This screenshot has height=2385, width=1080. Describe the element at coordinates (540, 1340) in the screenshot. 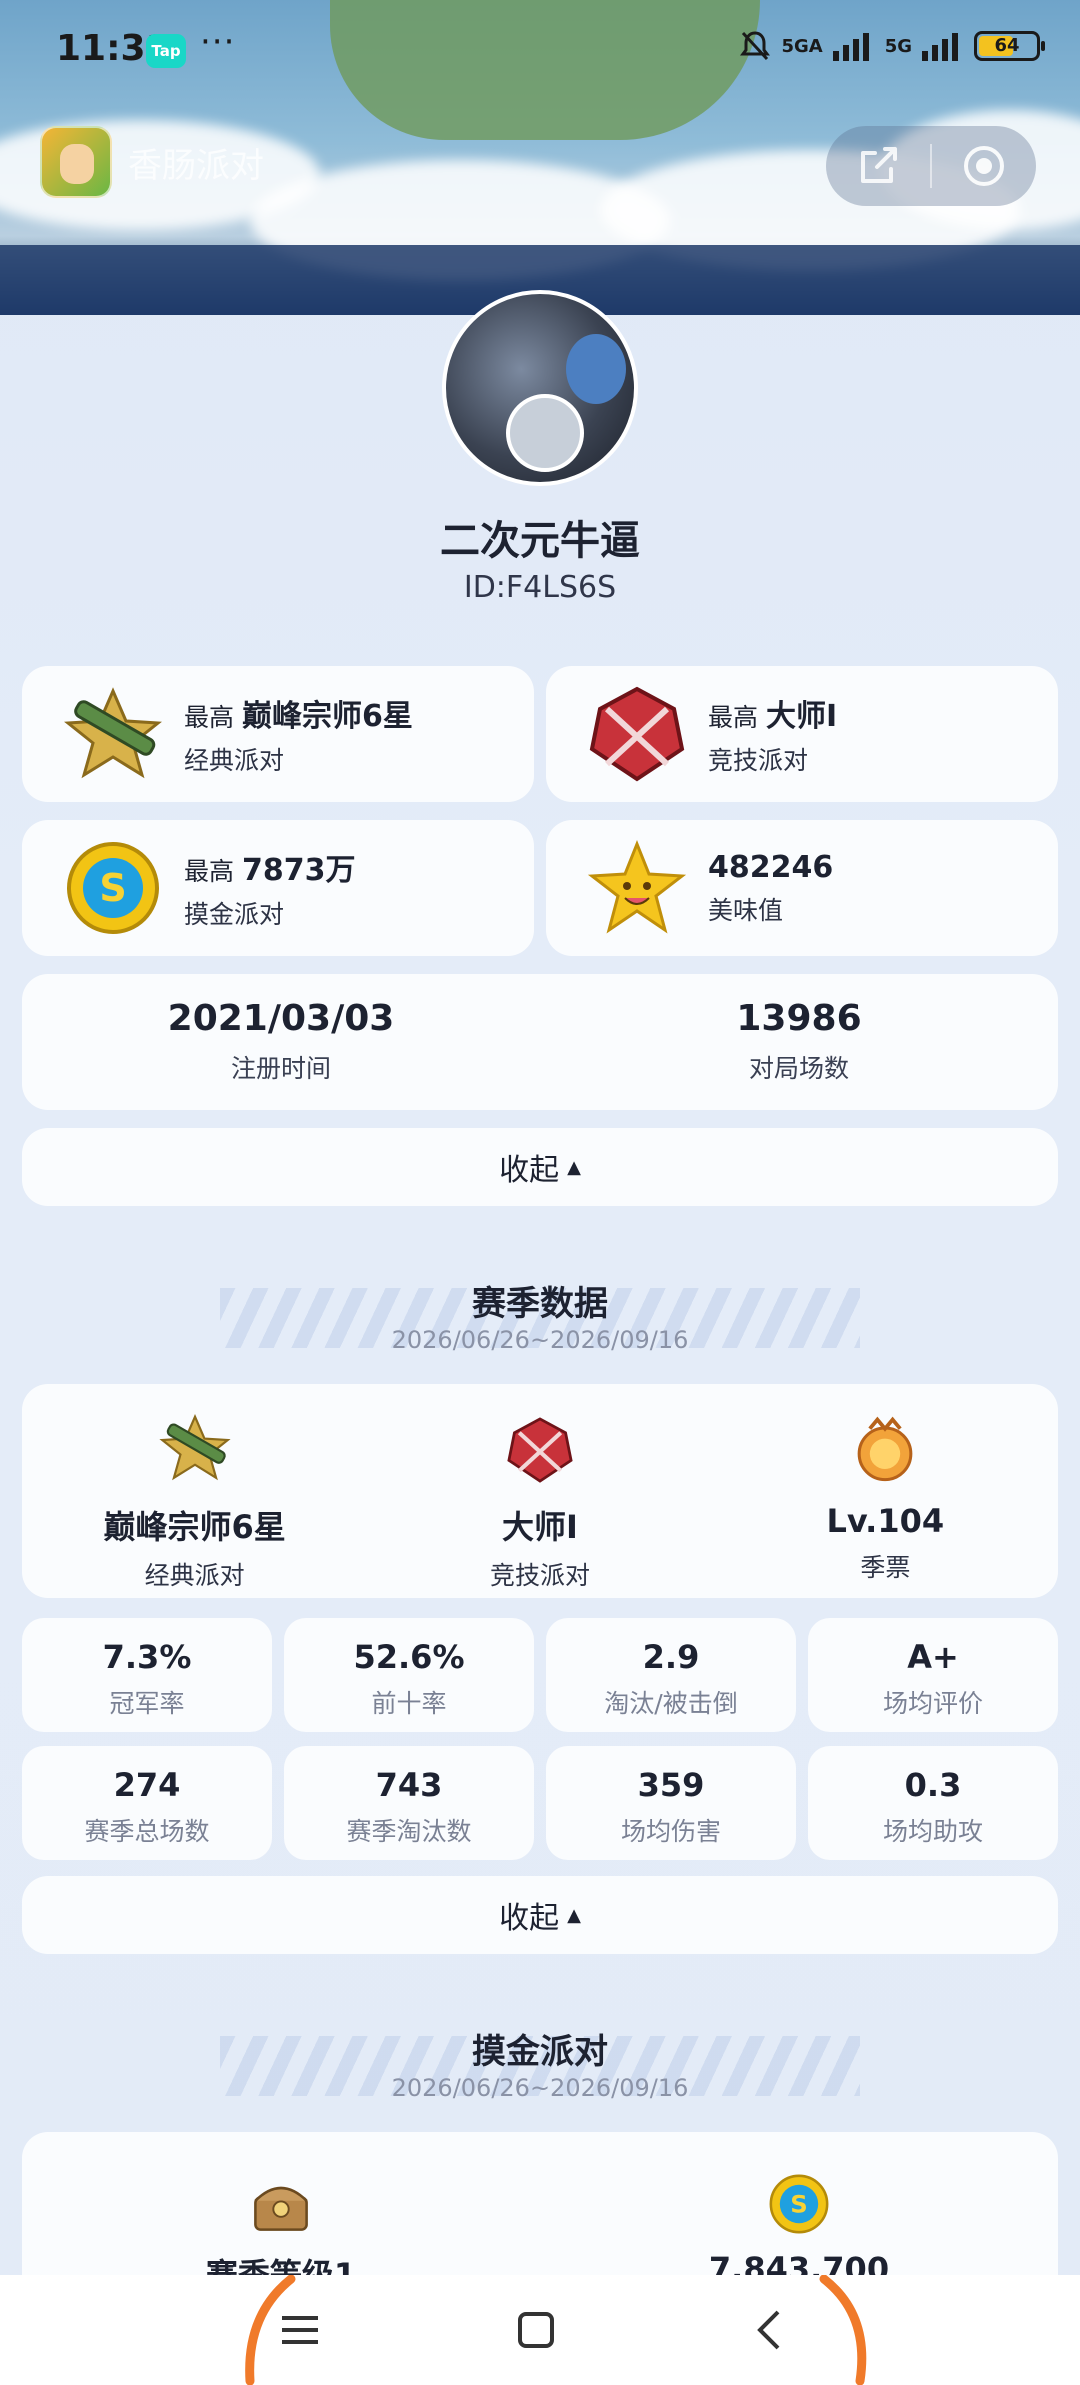

I see `season-date-range: 2026/06/26~2026/09/16` at that location.